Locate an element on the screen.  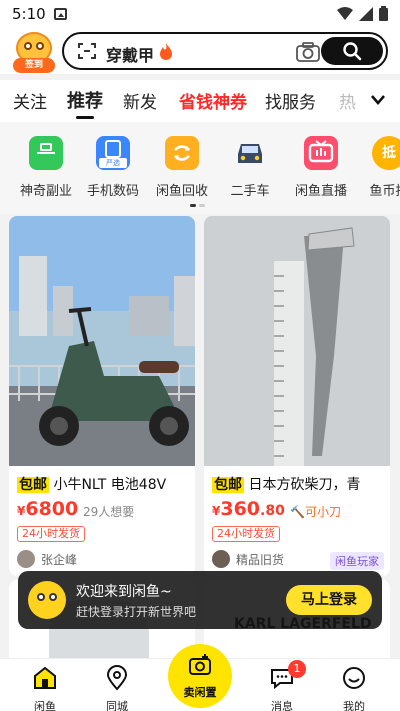
banner-title: 欢迎来到闲鱼~ is located at coordinates (124, 592).